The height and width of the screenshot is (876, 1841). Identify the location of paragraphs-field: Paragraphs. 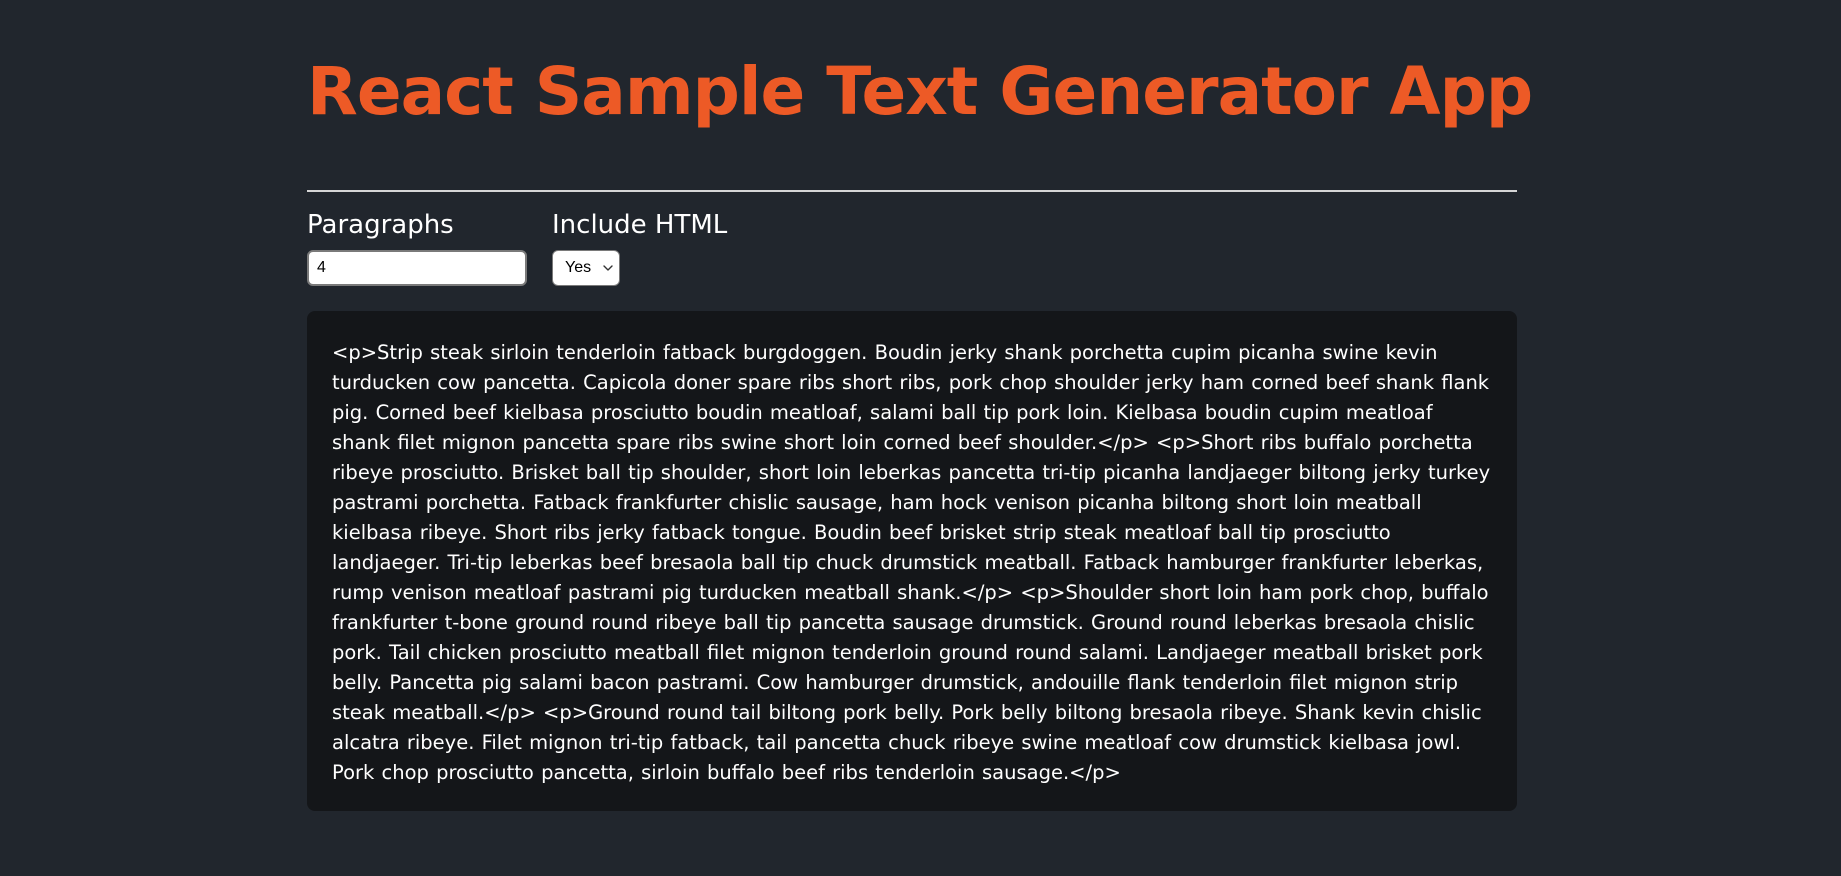
(417, 247).